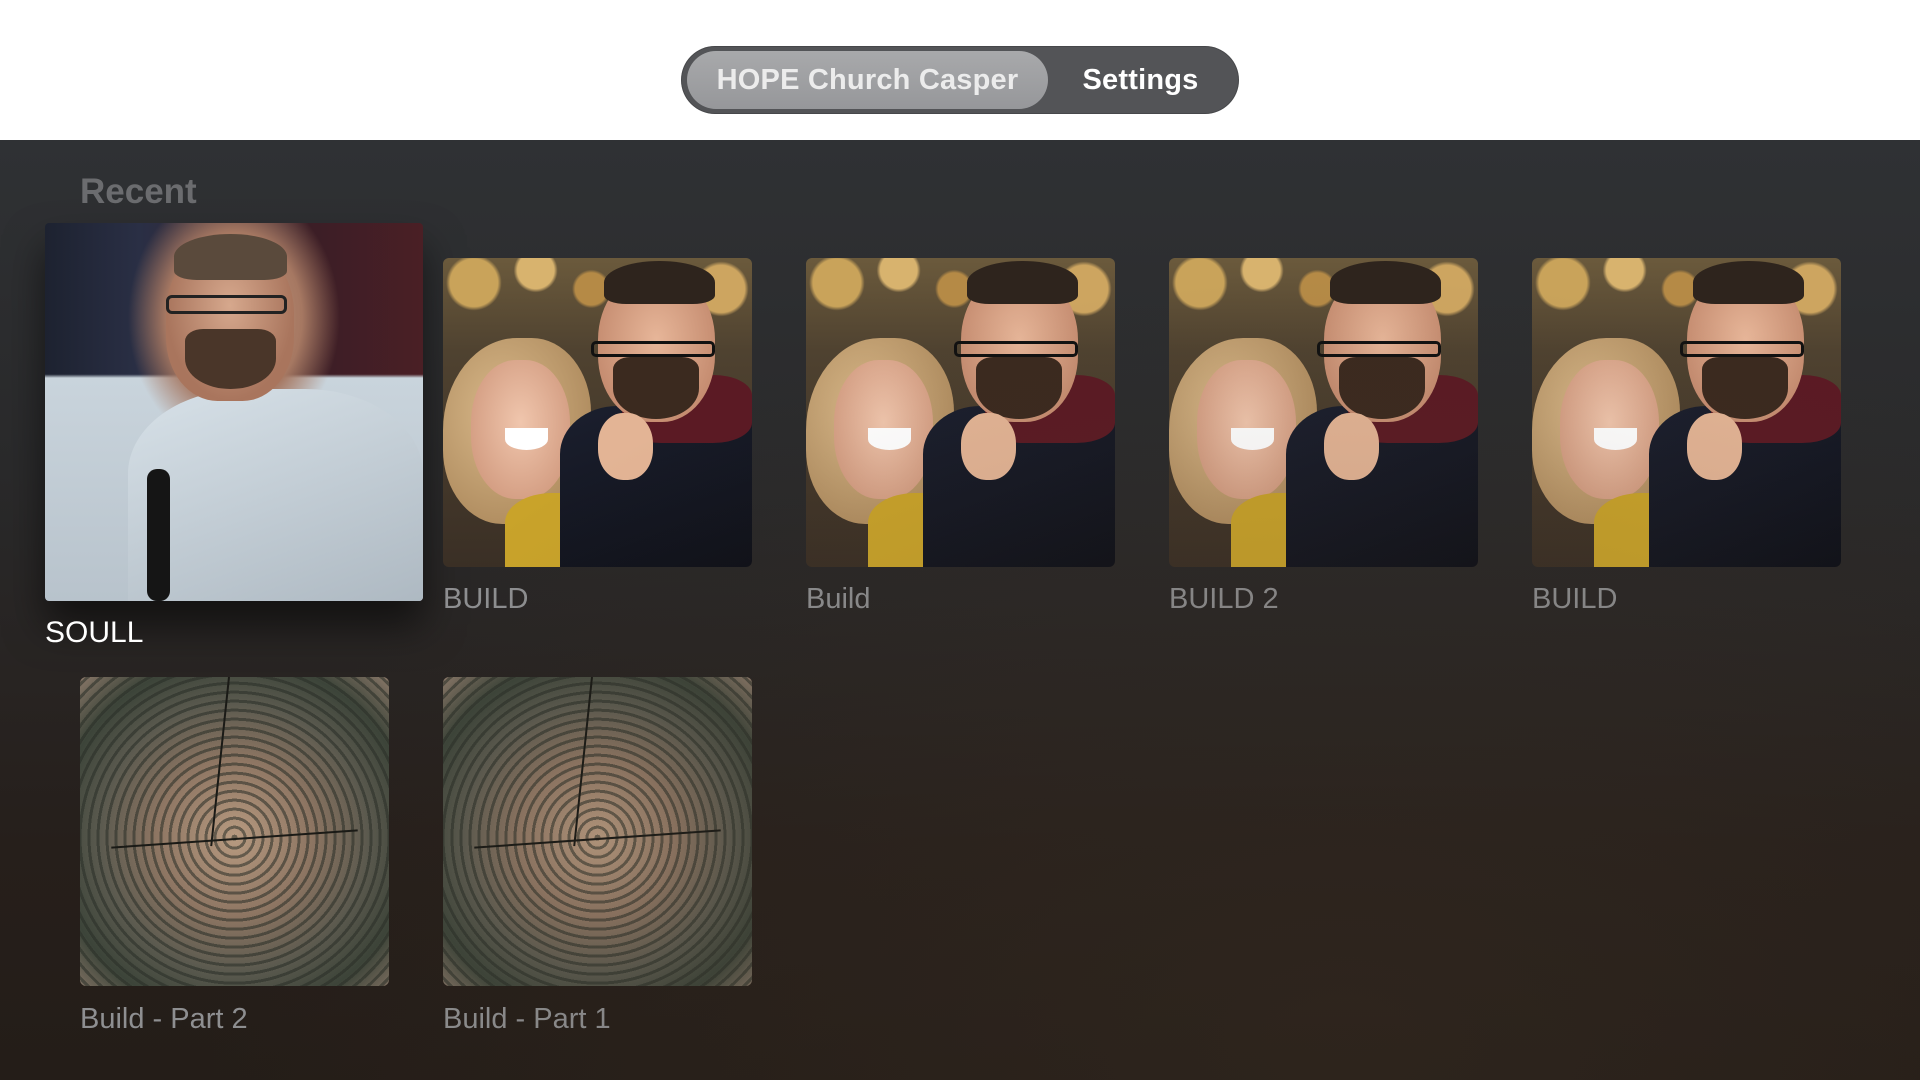  I want to click on tab-settings: Settings, so click(1140, 80).